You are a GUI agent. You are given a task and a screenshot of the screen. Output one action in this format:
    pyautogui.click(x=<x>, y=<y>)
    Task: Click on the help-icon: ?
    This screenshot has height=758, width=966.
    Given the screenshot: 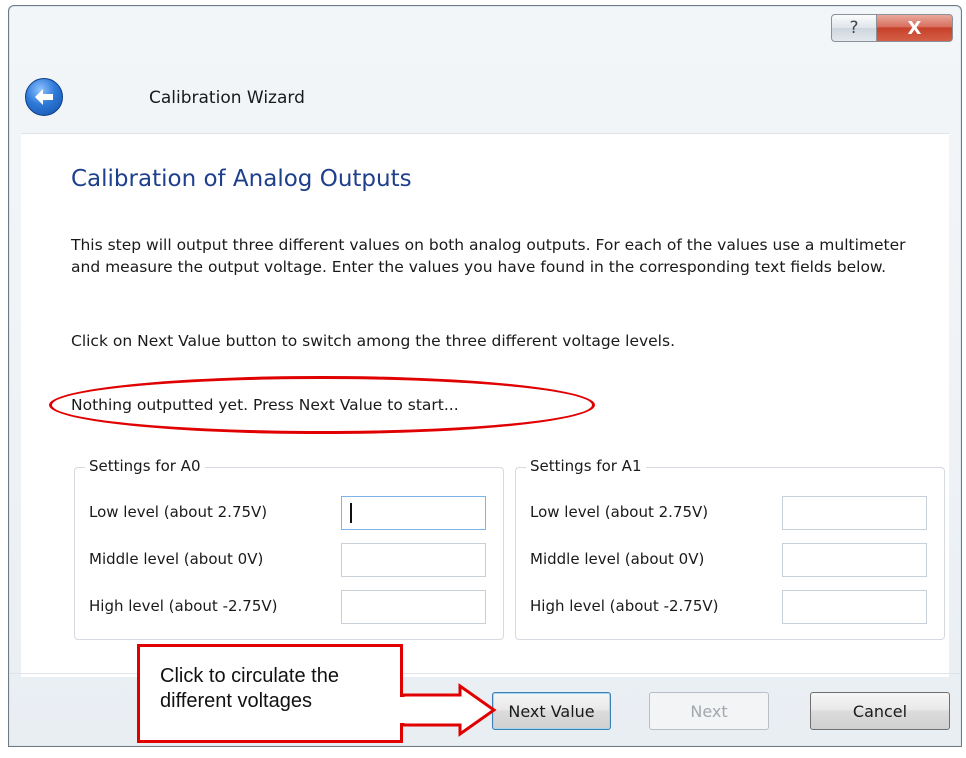 What is the action you would take?
    pyautogui.click(x=854, y=28)
    